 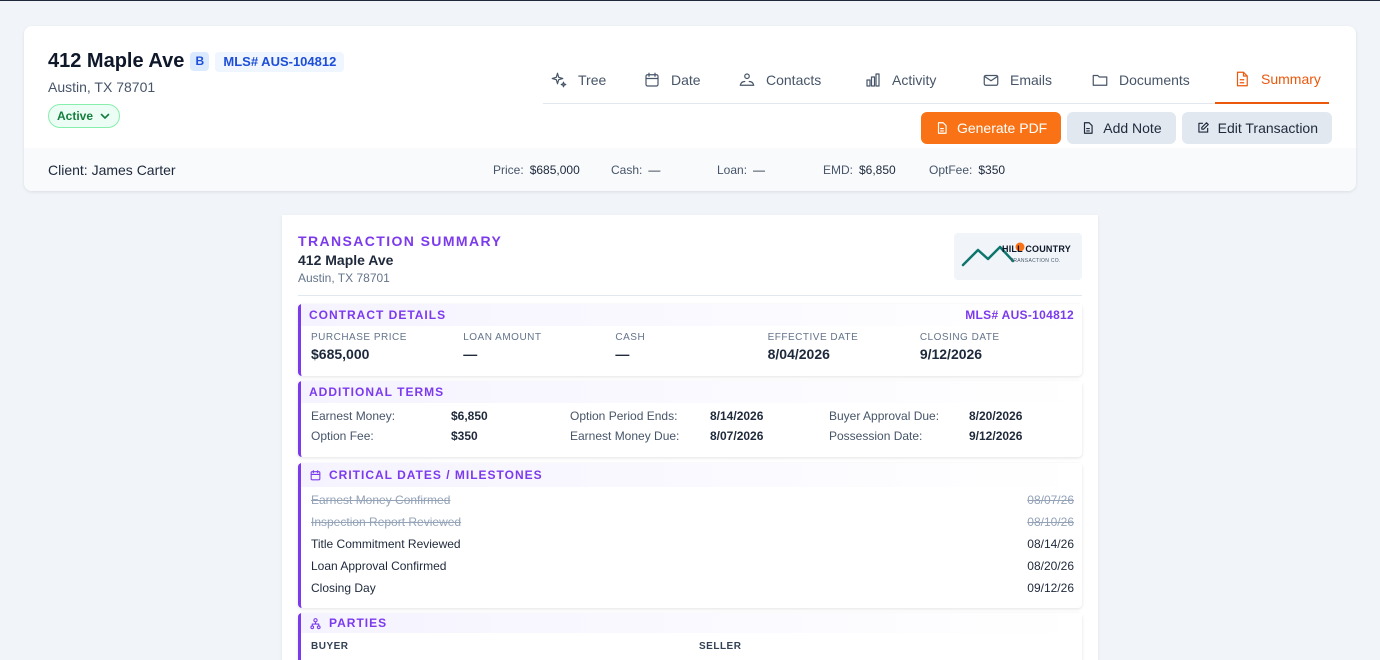 What do you see at coordinates (996, 436) in the screenshot?
I see `term-value: 9/12/2026` at bounding box center [996, 436].